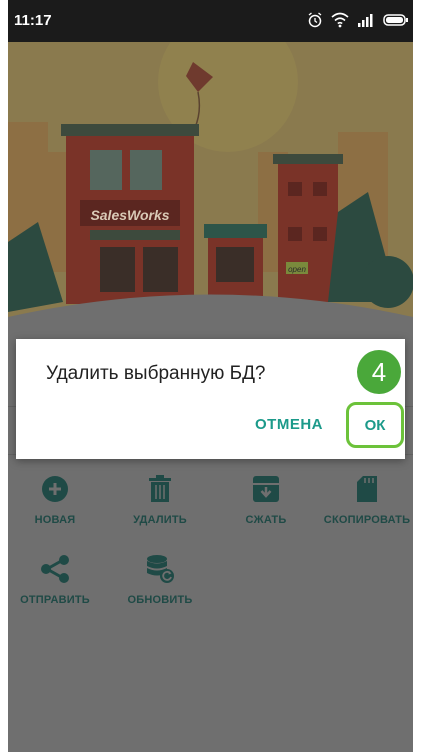 Image resolution: width=421 pixels, height=752 pixels. I want to click on share-icon, so click(55, 569).